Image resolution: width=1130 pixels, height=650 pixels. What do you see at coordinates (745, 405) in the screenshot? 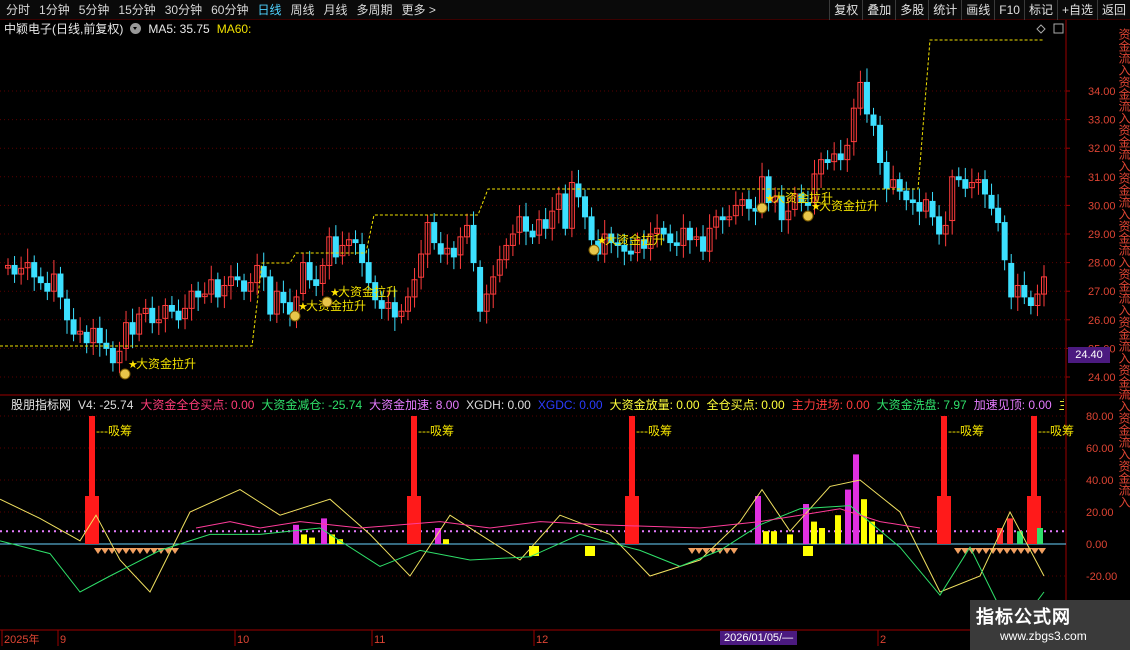
I see `indicator-value: 全仓买点: 0.00` at bounding box center [745, 405].